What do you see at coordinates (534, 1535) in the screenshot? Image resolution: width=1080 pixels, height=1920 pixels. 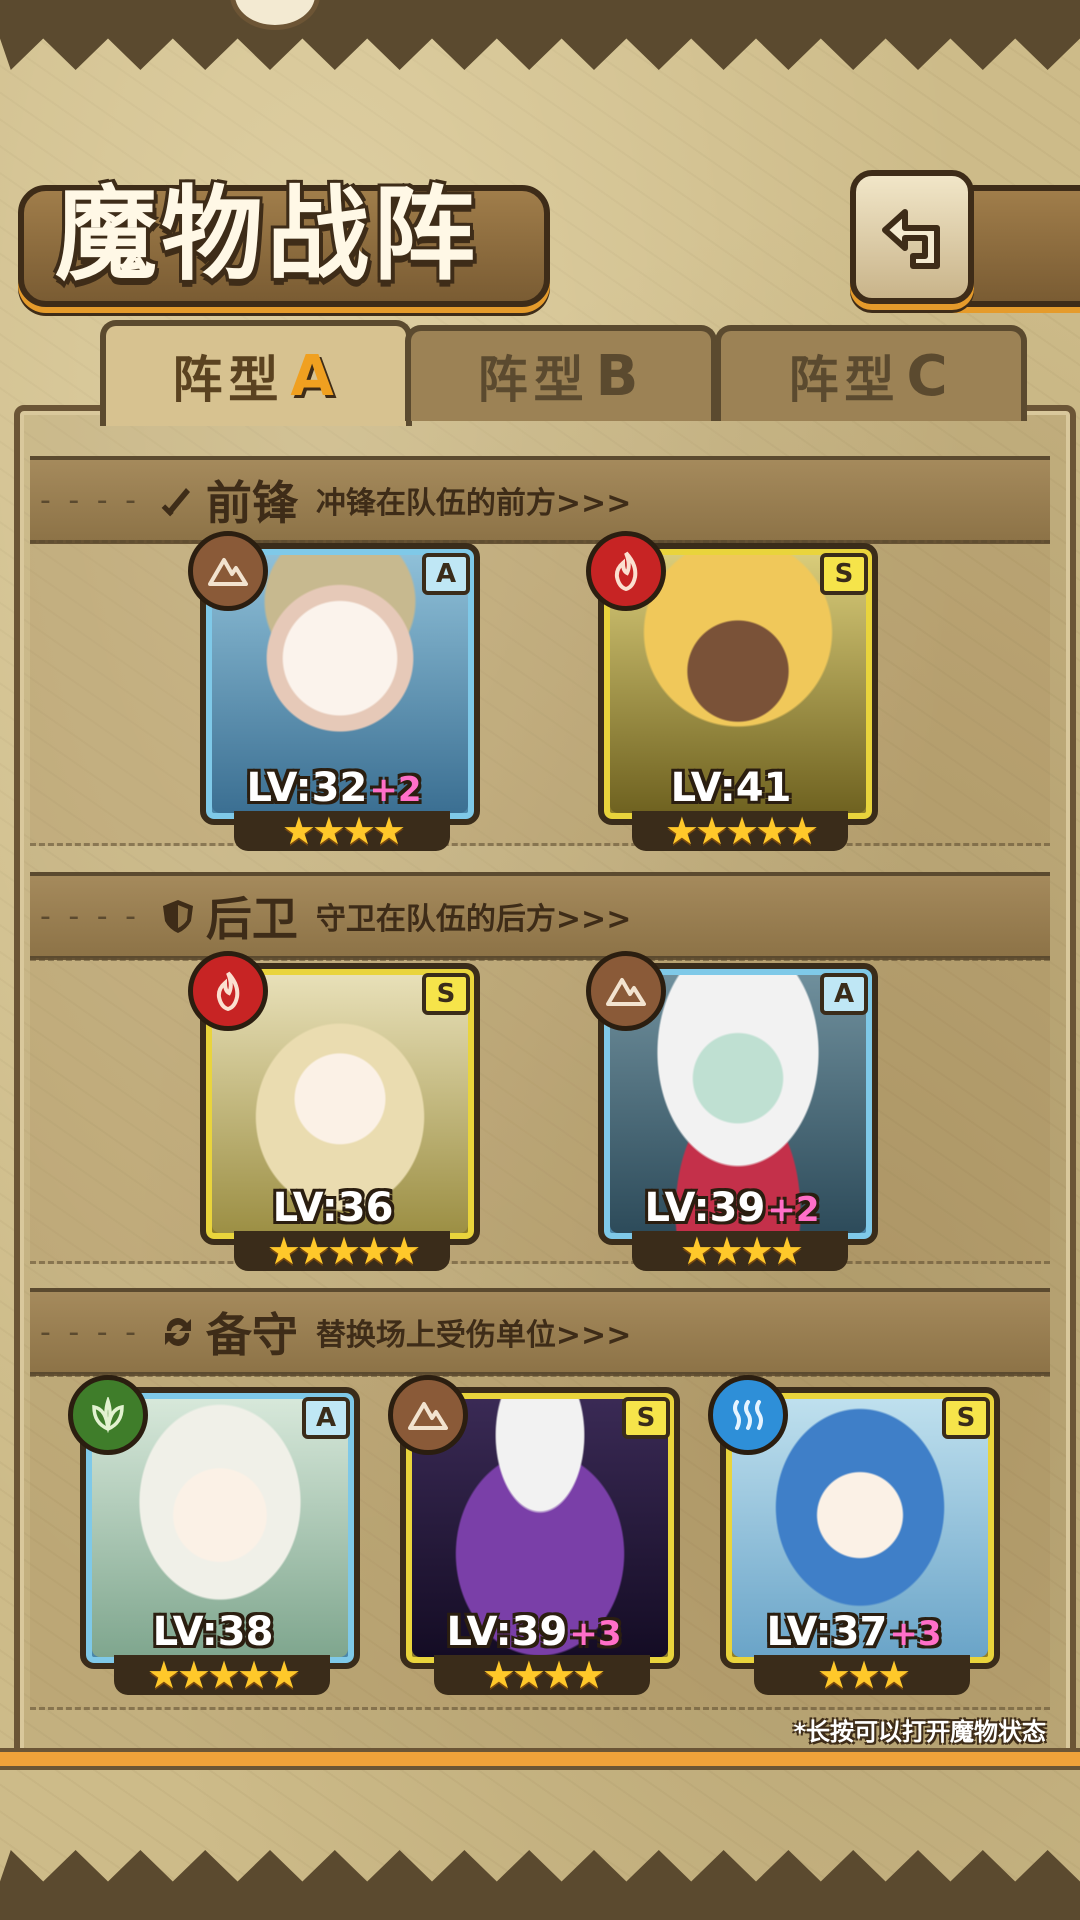 I see `monster-card: S LV:39+3 ★★★★` at bounding box center [534, 1535].